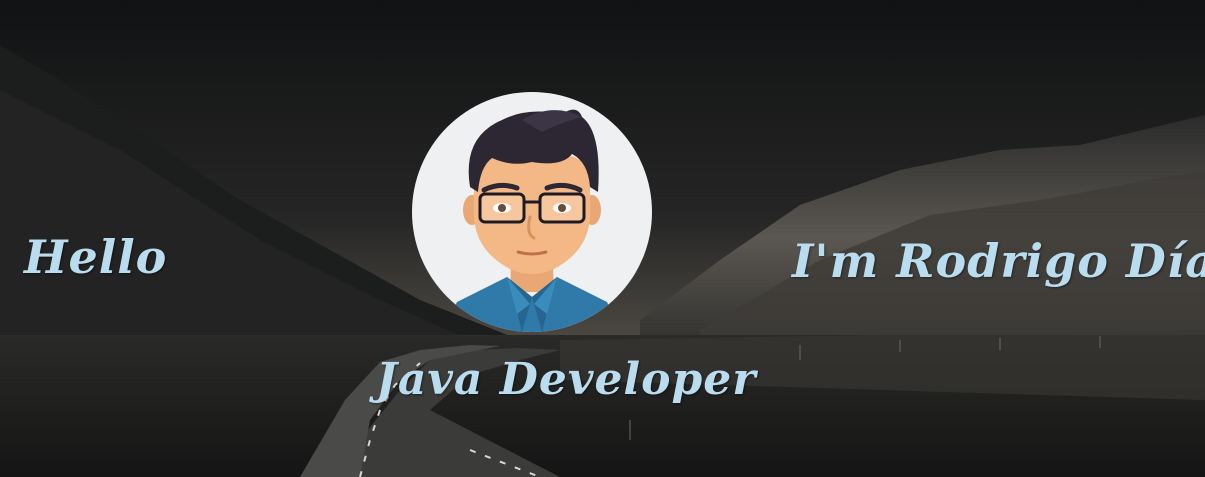 This screenshot has width=1205, height=477. What do you see at coordinates (566, 379) in the screenshot?
I see `role-text: Java Developer` at bounding box center [566, 379].